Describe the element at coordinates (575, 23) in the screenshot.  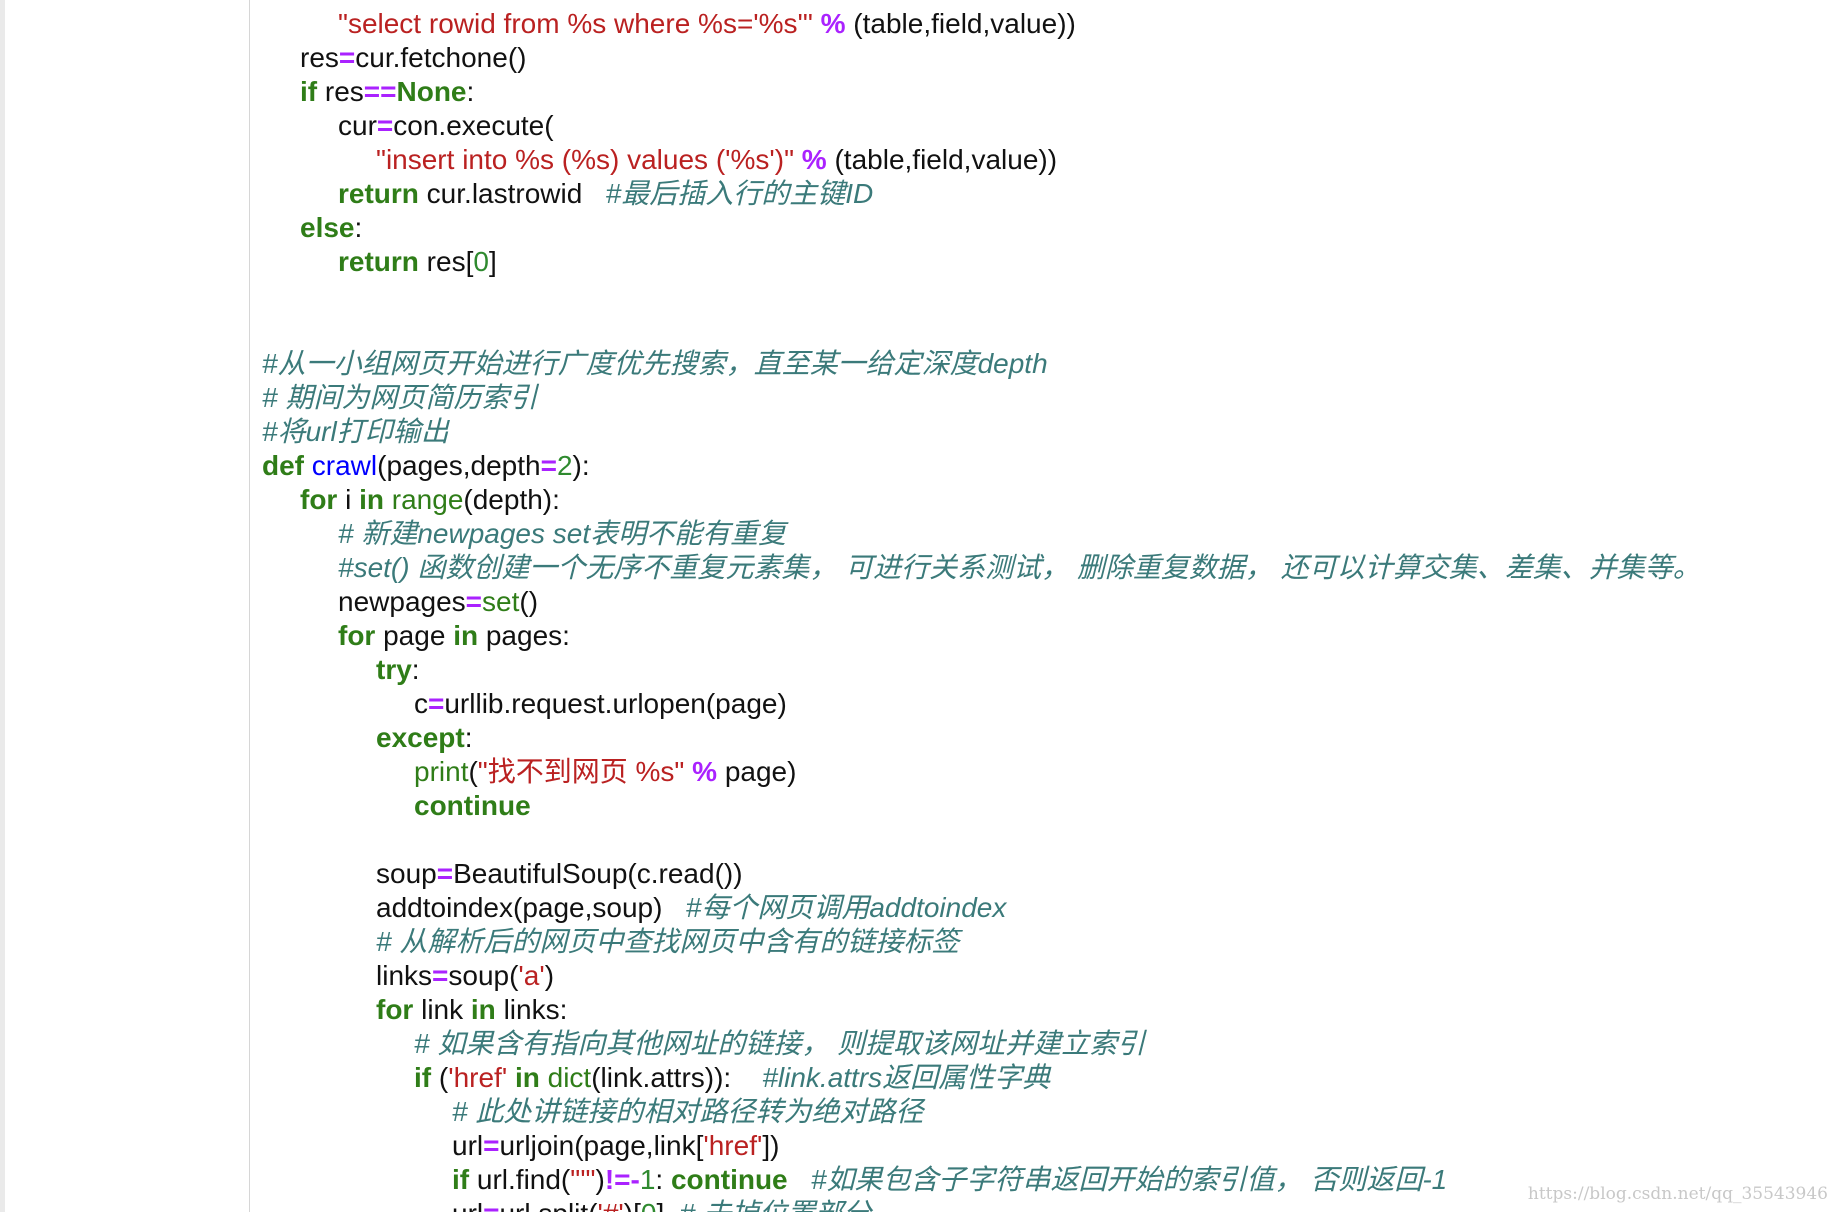
I see `code-token: "select rowid from %s where %s='%s'"` at that location.